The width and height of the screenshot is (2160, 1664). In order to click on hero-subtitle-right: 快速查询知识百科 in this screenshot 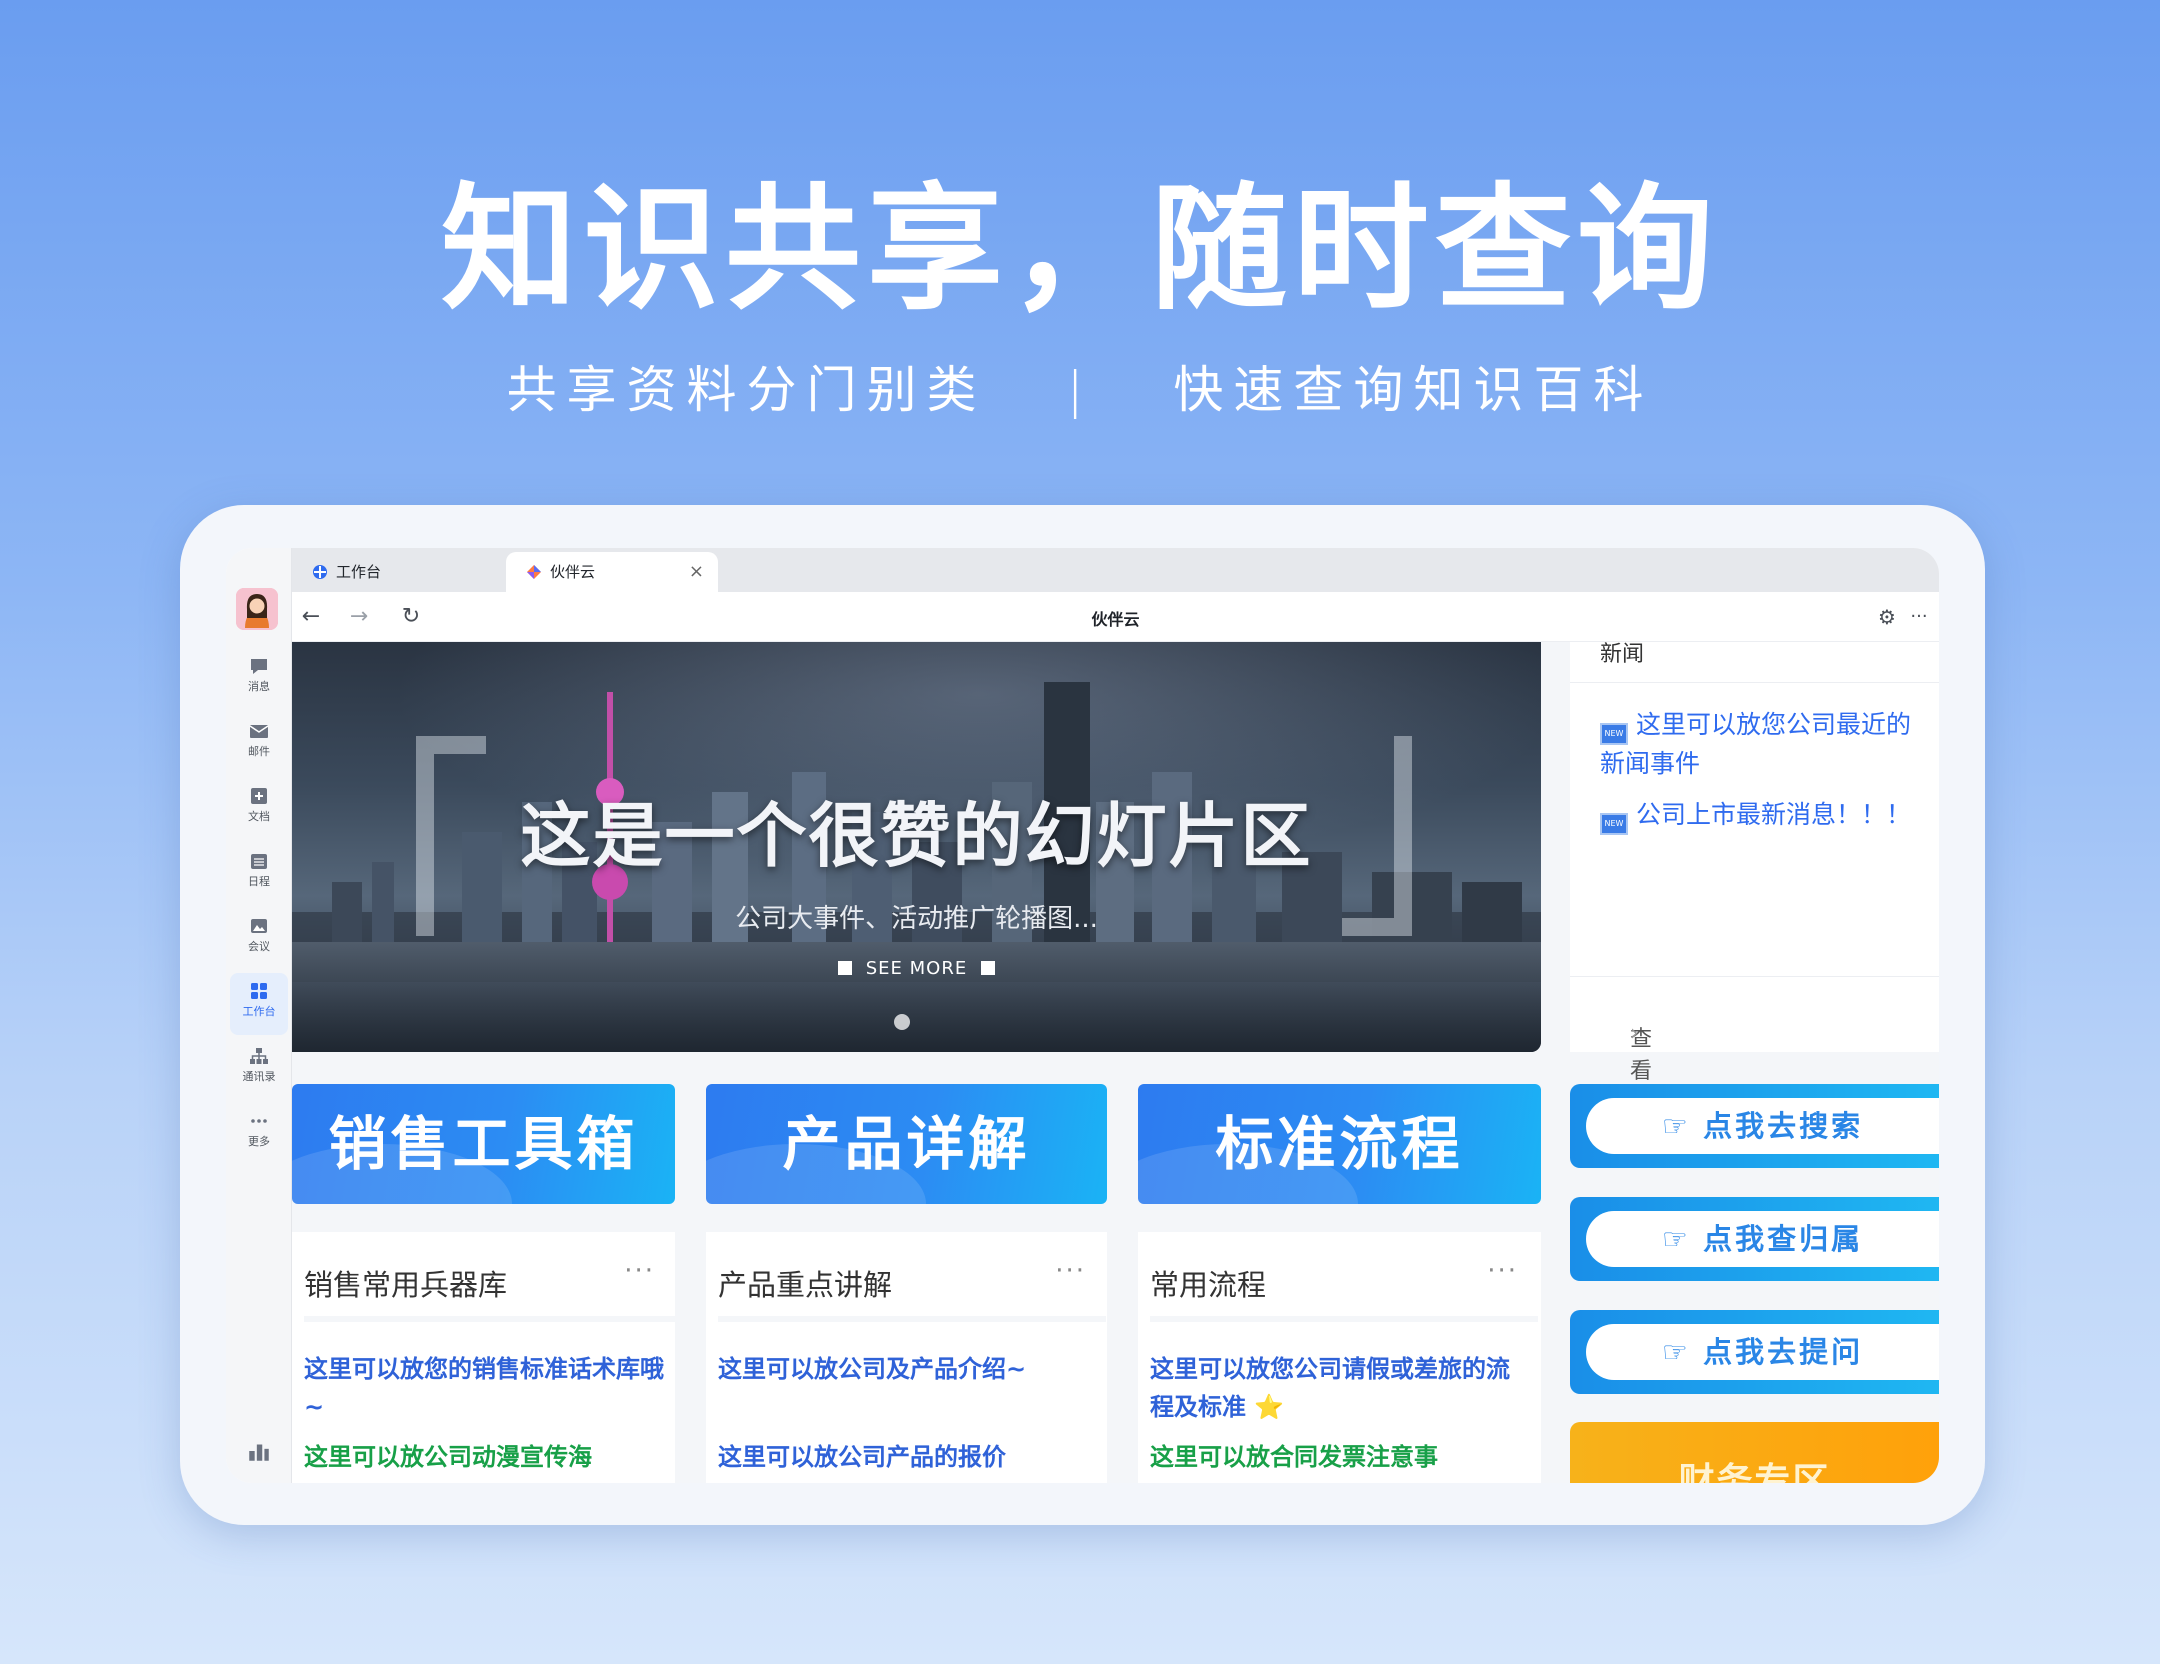, I will do `click(1413, 390)`.